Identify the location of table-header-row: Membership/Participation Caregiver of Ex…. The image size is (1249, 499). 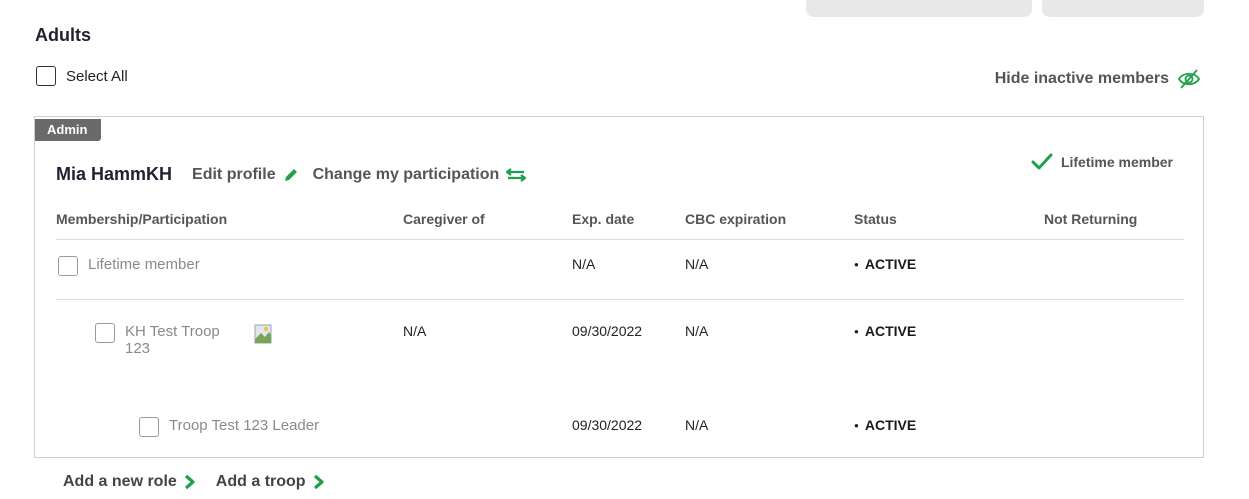
(620, 219).